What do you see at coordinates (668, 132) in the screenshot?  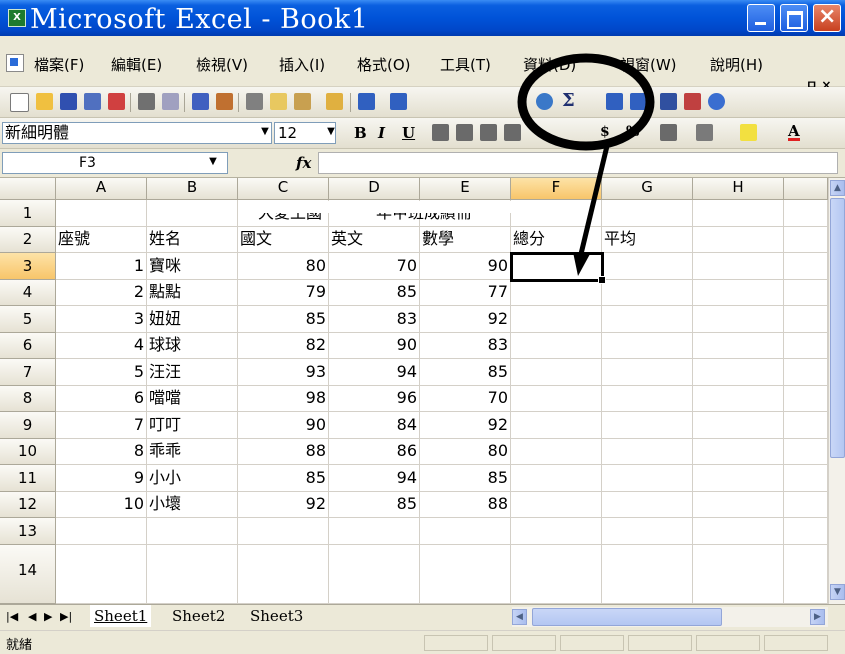 I see `increase-indent-icon` at bounding box center [668, 132].